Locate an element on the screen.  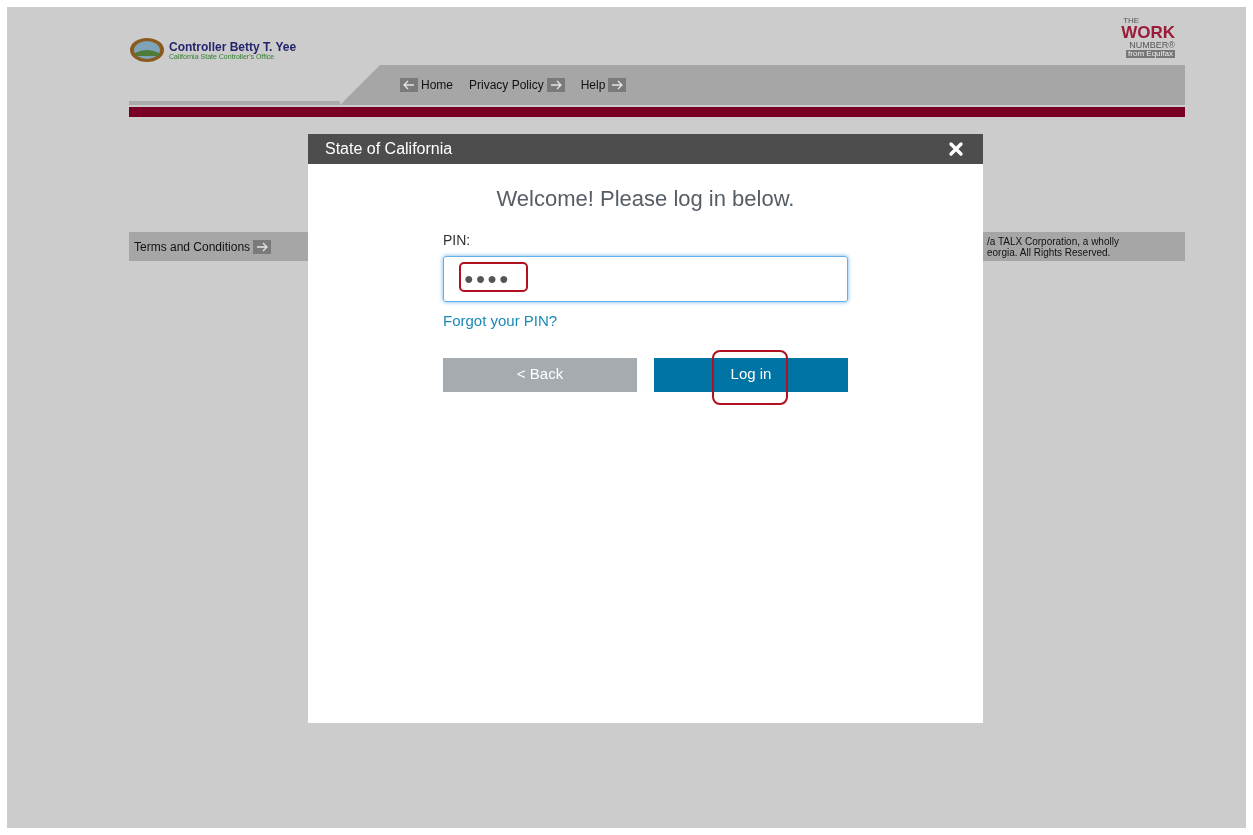
forgot-pin-link: Forgot your PIN? is located at coordinates (645, 321).